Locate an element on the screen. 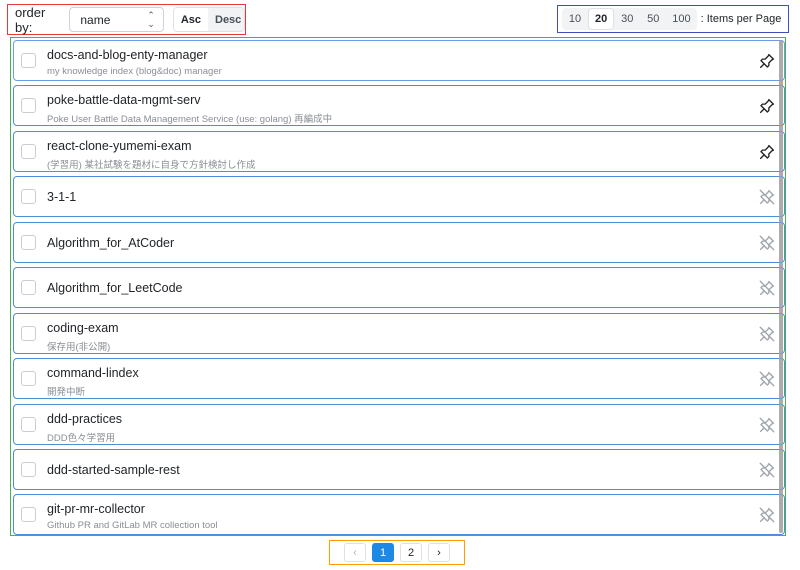 This screenshot has width=800, height=570. items-per-page-group: 10 20 30 50 100 is located at coordinates (629, 19).